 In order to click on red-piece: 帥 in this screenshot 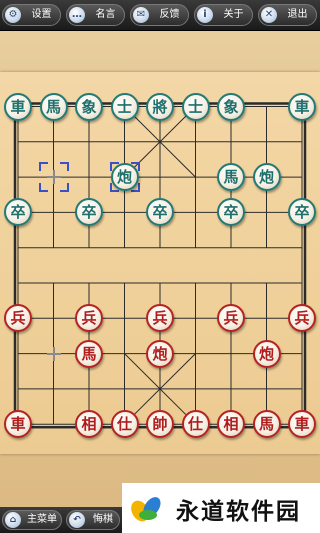, I will do `click(160, 424)`.